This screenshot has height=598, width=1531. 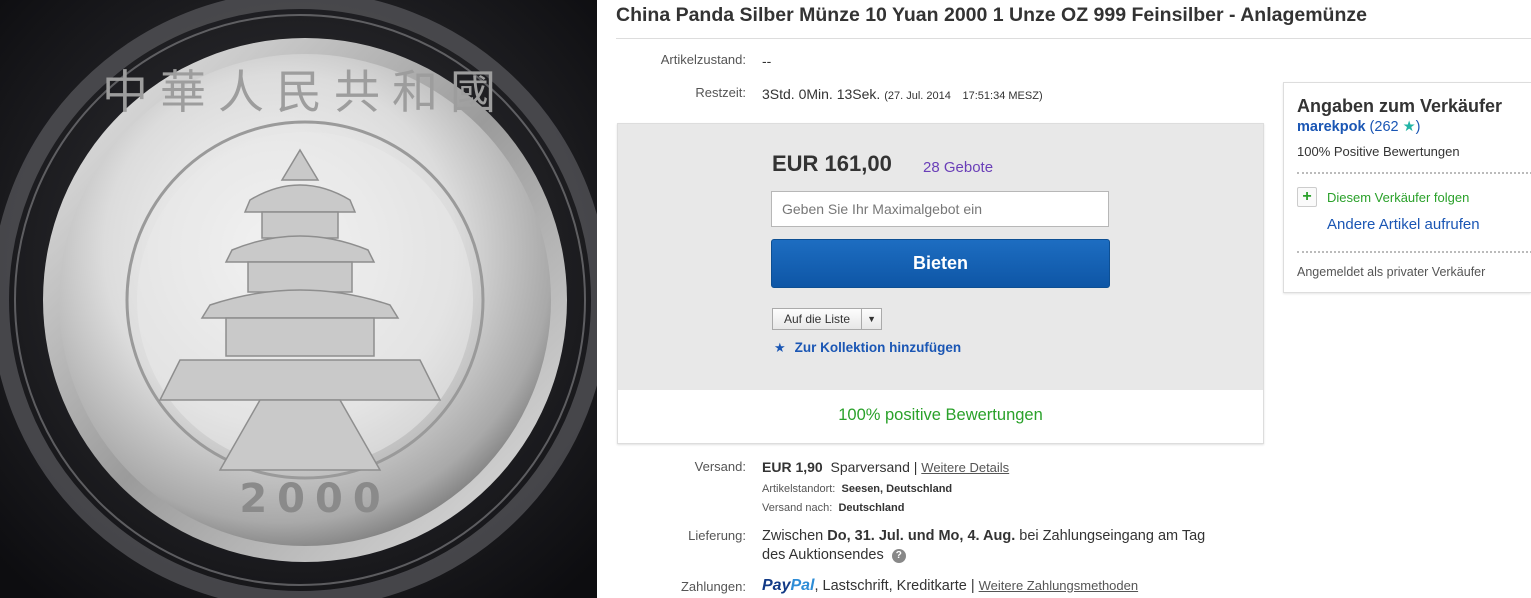 What do you see at coordinates (788, 585) in the screenshot?
I see `paypal-logo: PayPal` at bounding box center [788, 585].